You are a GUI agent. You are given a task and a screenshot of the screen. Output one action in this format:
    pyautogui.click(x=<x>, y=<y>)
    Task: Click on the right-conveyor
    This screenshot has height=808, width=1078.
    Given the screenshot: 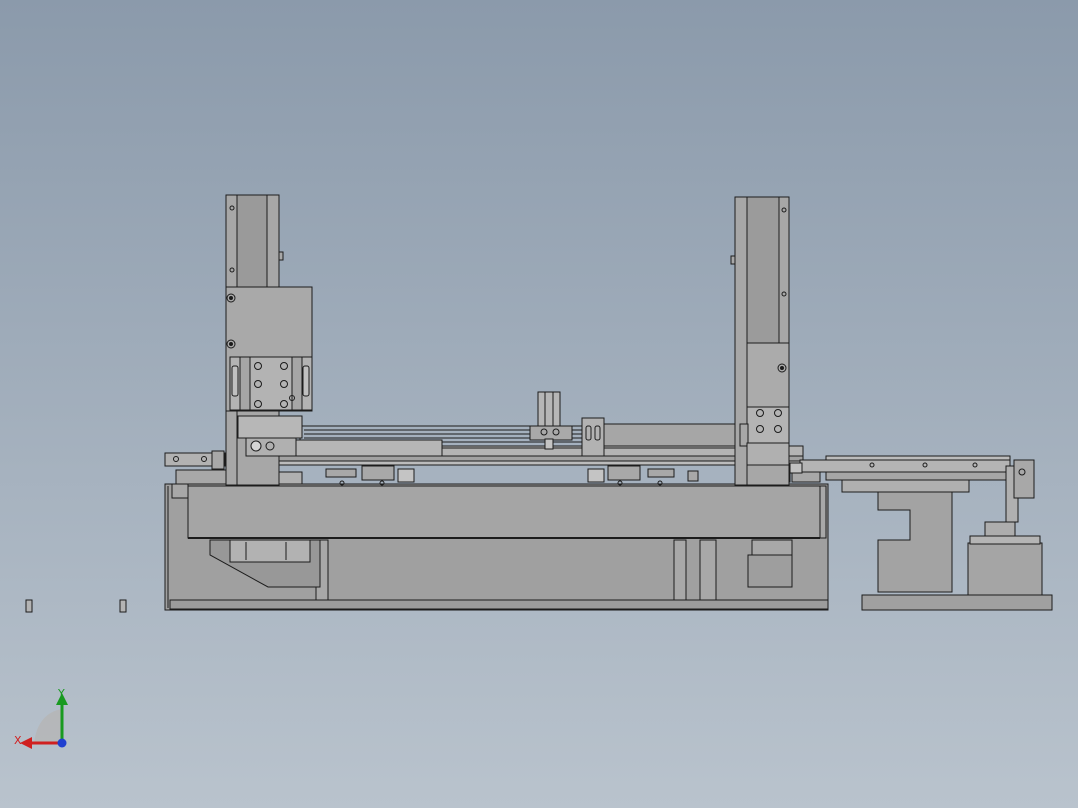 What is the action you would take?
    pyautogui.click(x=921, y=533)
    